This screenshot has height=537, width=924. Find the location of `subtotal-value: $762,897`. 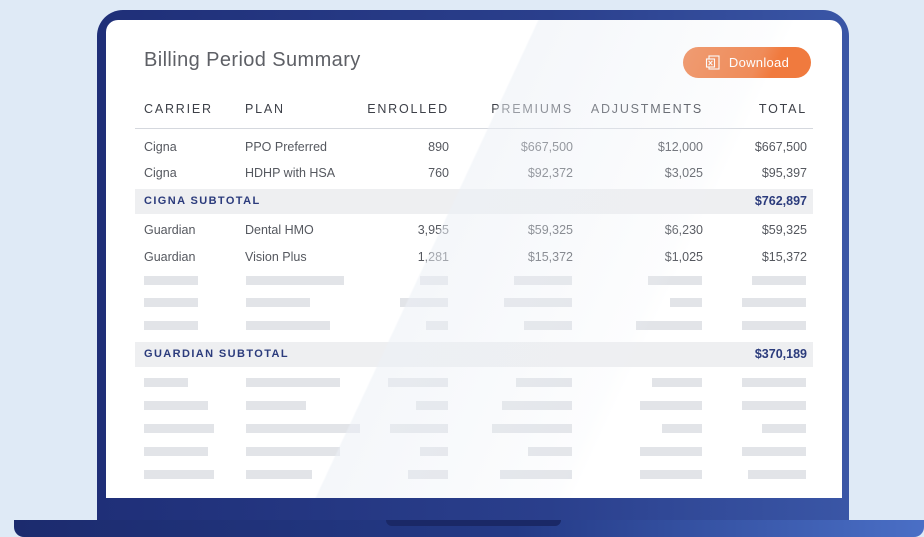

subtotal-value: $762,897 is located at coordinates (780, 201).